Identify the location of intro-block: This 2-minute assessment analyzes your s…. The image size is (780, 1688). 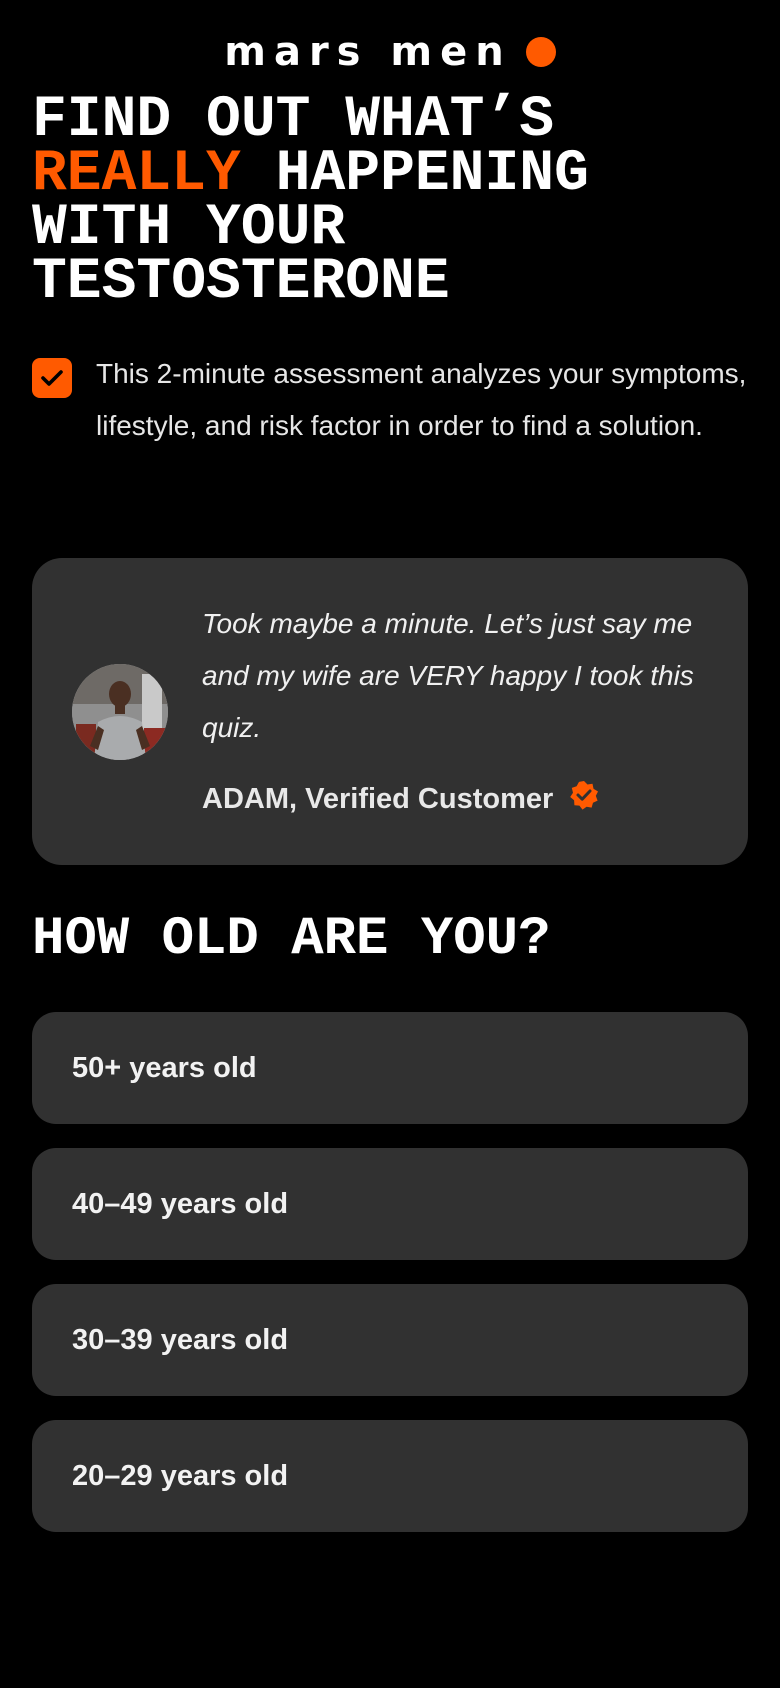
(390, 403).